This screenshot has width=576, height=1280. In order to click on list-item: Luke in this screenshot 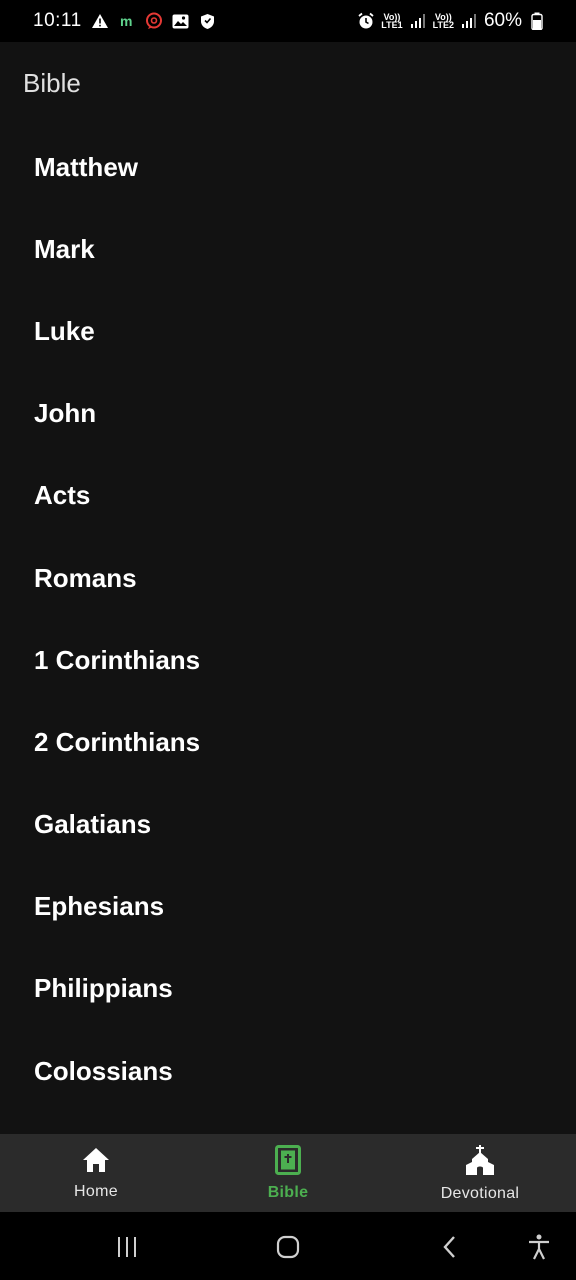, I will do `click(288, 331)`.